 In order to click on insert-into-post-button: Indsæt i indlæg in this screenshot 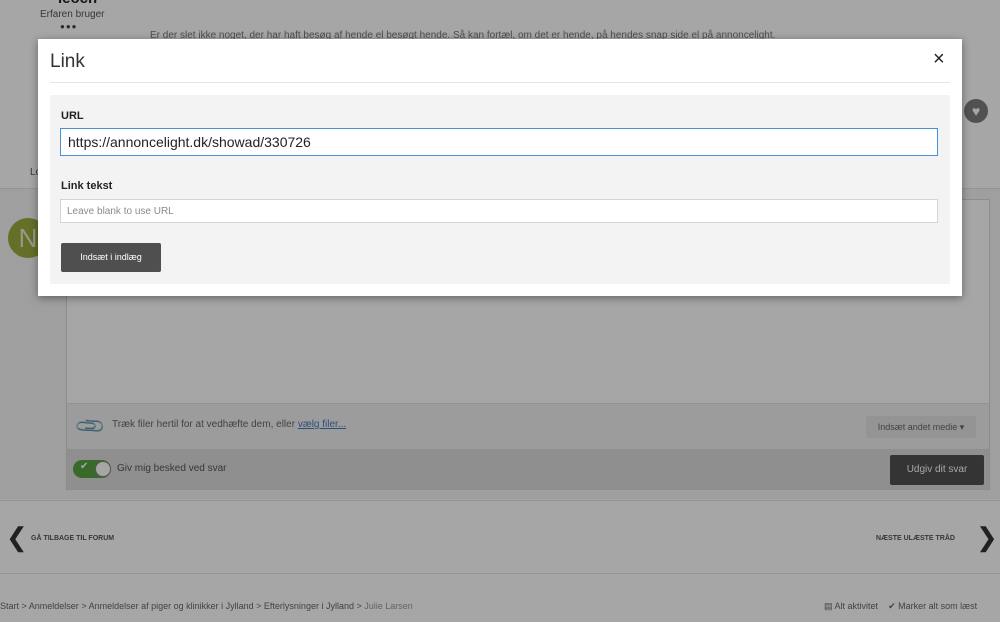, I will do `click(111, 257)`.